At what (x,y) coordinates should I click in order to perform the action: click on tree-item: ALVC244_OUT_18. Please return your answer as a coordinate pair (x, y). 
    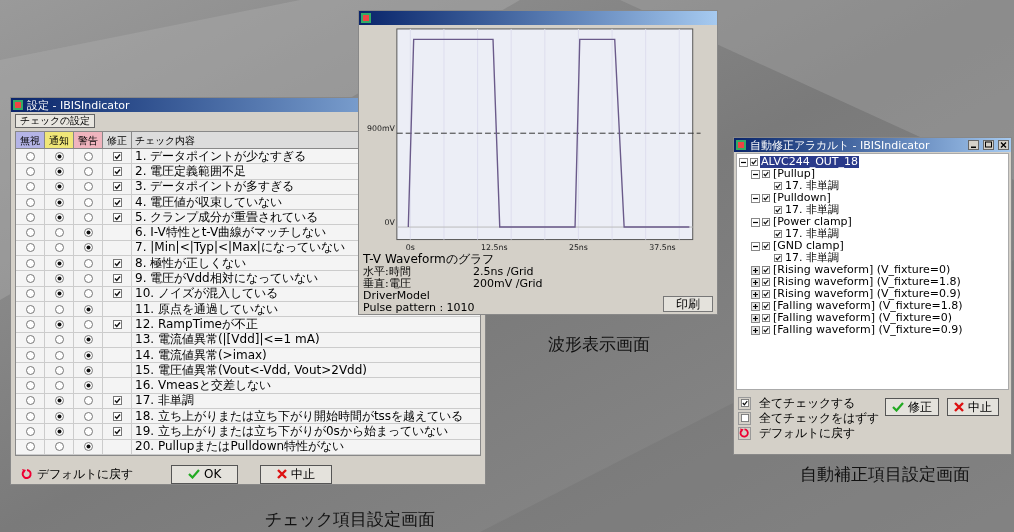
    Looking at the image, I should click on (810, 162).